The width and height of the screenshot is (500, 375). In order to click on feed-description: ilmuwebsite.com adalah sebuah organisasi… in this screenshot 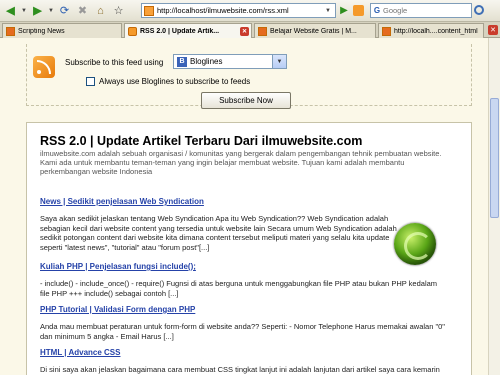, I will do `click(241, 162)`.